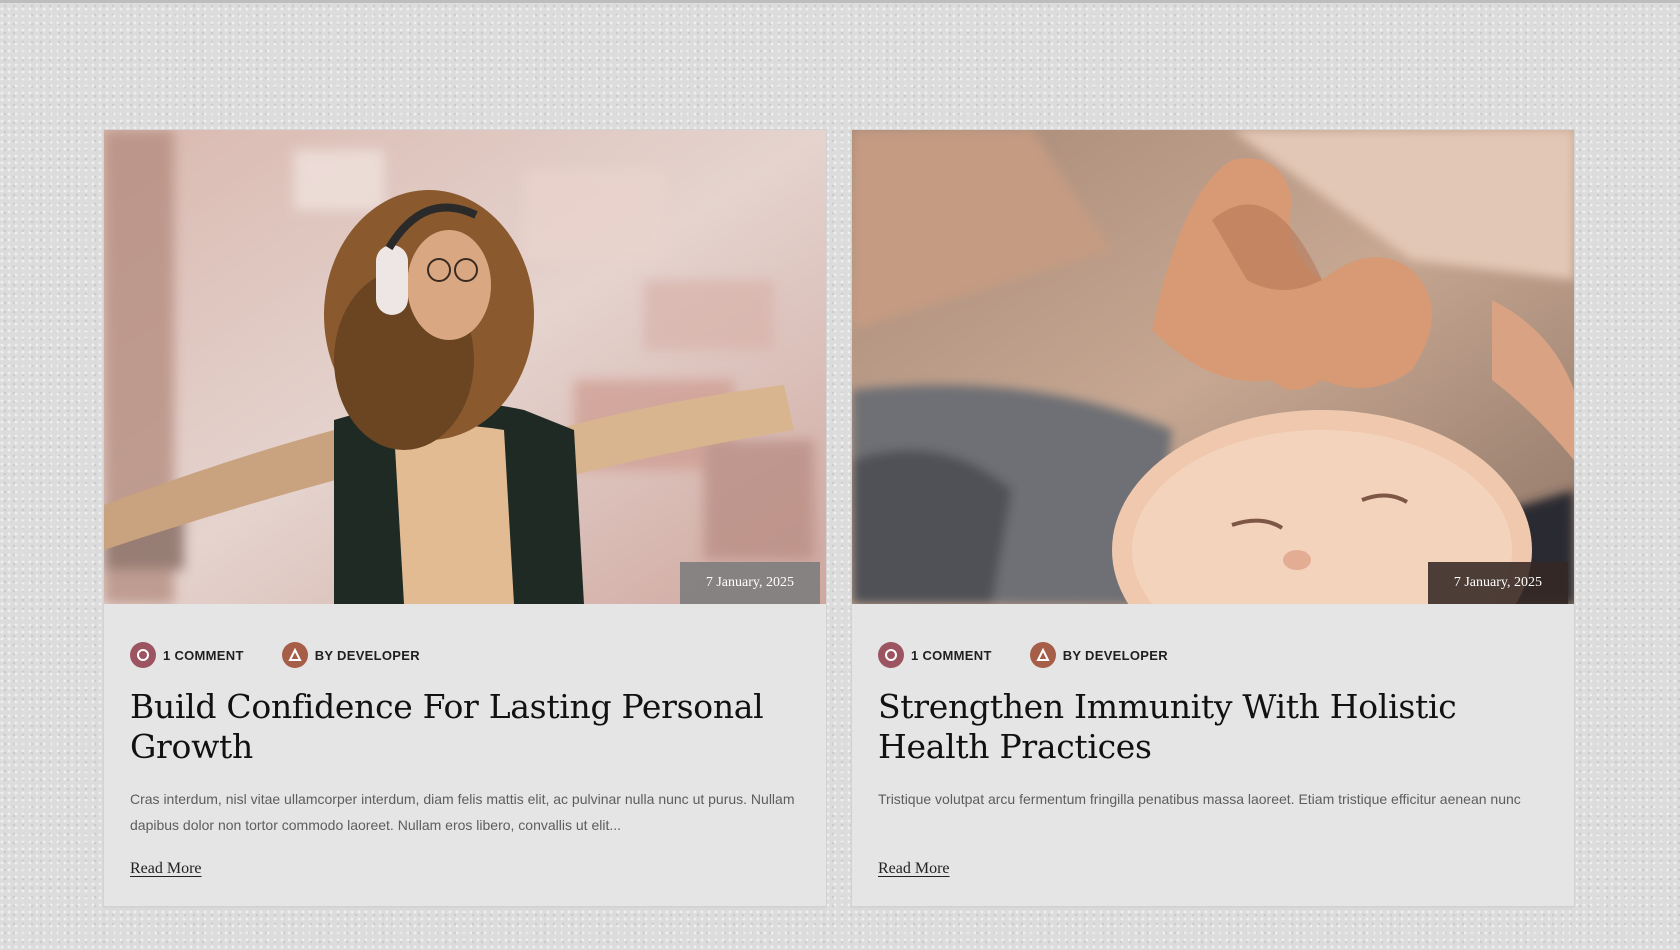 The image size is (1680, 950). Describe the element at coordinates (840, 1) in the screenshot. I see `top-divider` at that location.